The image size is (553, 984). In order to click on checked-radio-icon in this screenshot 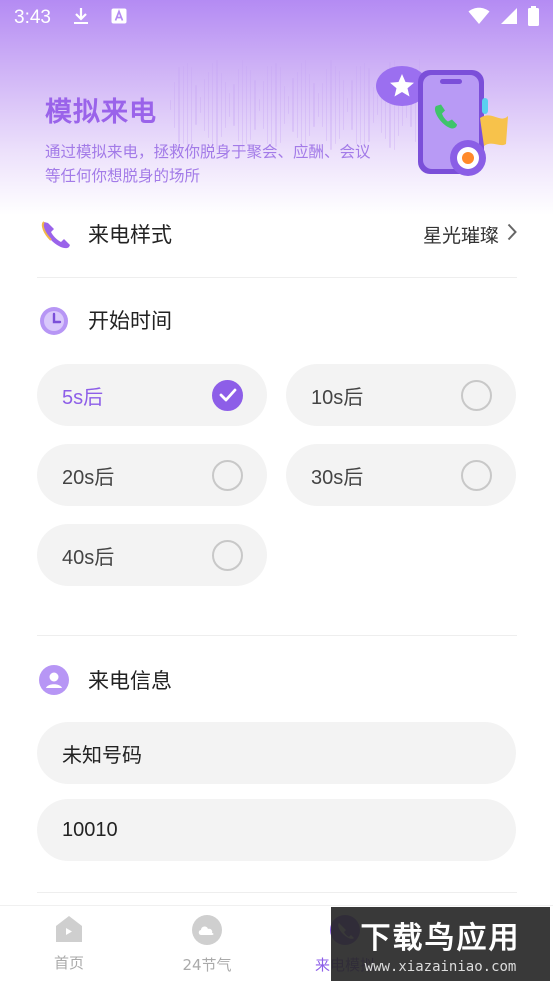, I will do `click(227, 395)`.